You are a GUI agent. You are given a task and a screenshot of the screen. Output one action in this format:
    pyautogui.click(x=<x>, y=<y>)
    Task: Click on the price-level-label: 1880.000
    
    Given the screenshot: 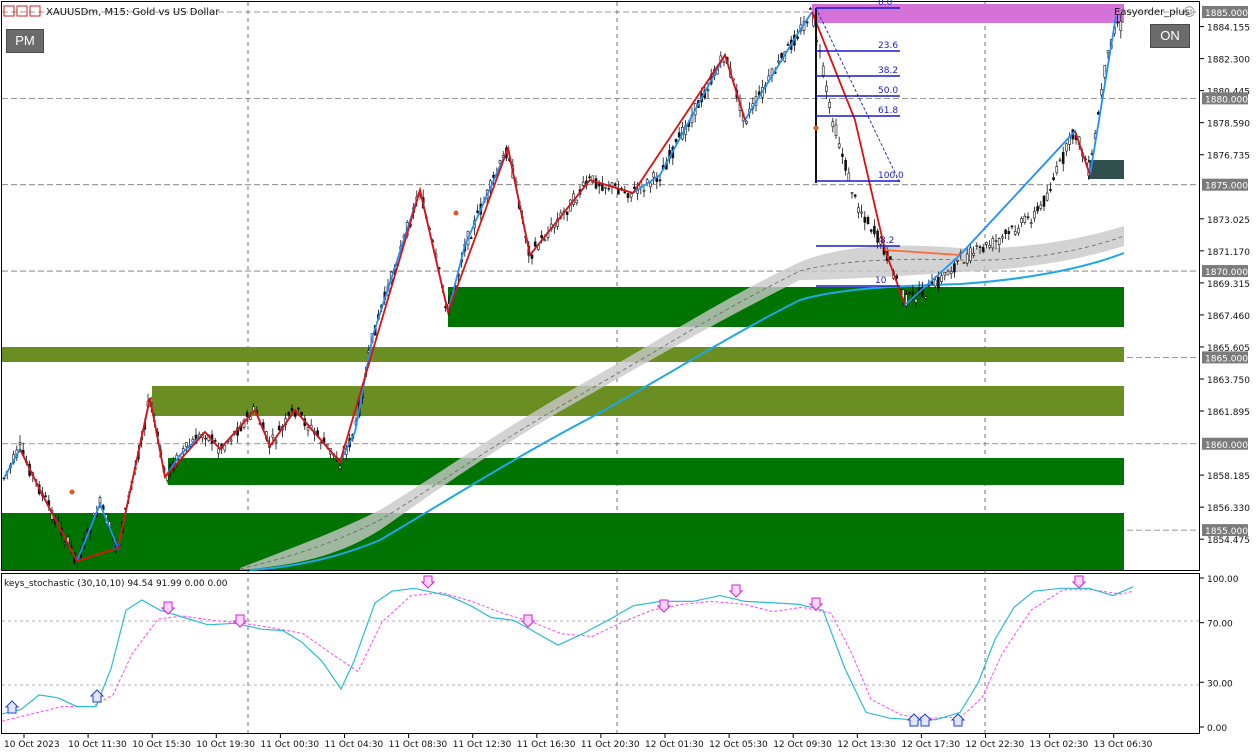 What is the action you would take?
    pyautogui.click(x=1226, y=100)
    